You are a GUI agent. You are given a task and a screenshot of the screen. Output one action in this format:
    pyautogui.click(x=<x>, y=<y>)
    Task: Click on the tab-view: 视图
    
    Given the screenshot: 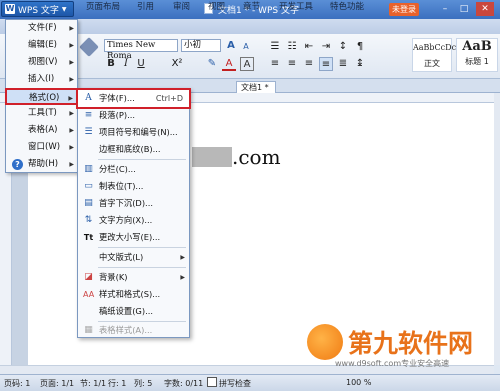 What is the action you would take?
    pyautogui.click(x=216, y=7)
    